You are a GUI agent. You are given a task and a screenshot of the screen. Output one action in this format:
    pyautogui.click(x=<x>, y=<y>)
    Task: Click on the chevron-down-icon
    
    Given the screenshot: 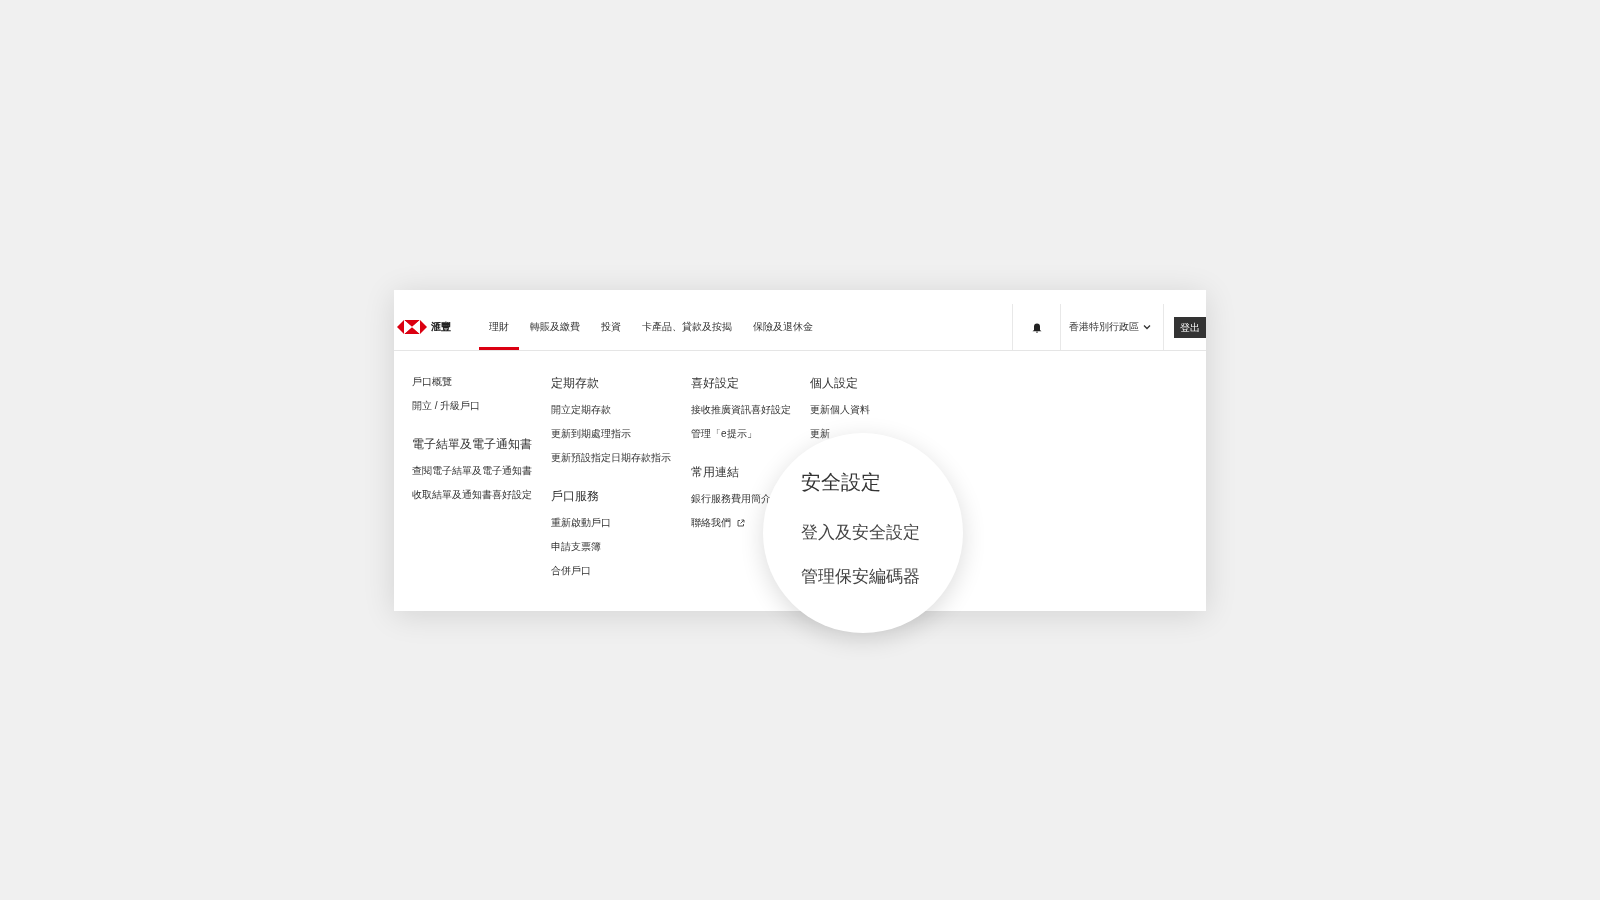 What is the action you would take?
    pyautogui.click(x=1147, y=327)
    